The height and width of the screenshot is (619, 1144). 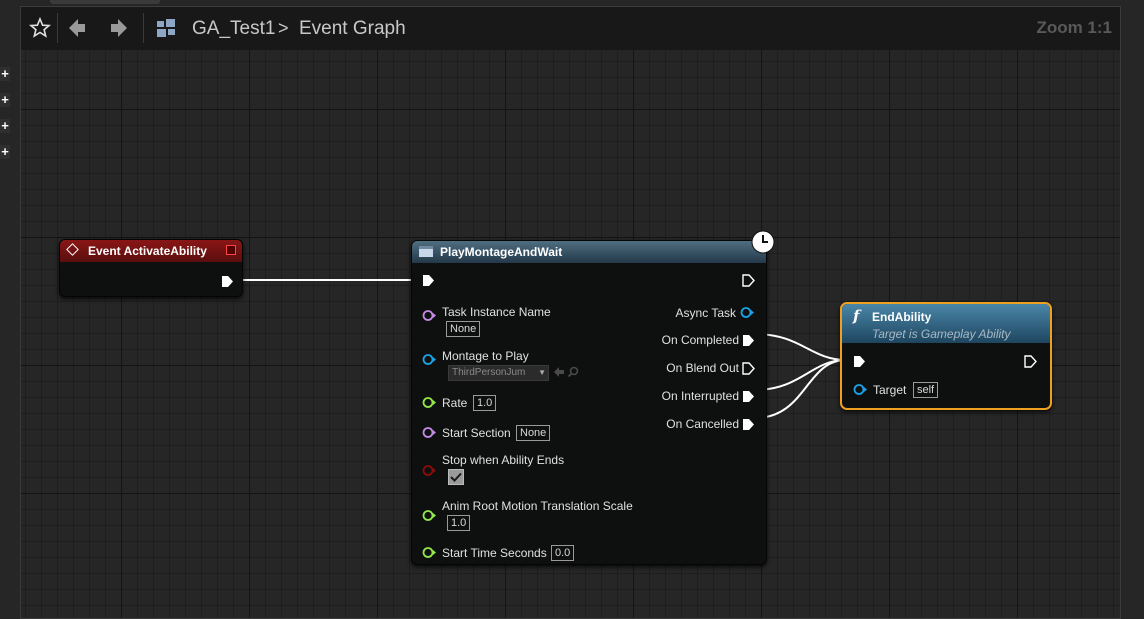 What do you see at coordinates (902, 317) in the screenshot?
I see `node-title: EndAbility` at bounding box center [902, 317].